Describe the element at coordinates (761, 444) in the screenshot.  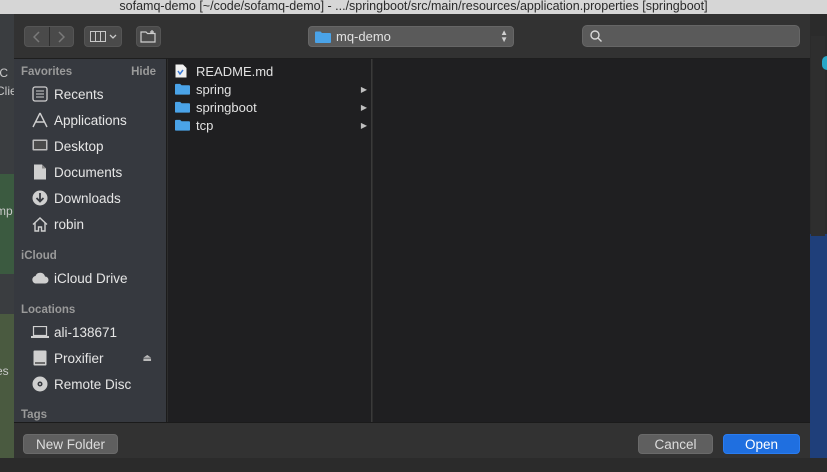
I see `open-button: Open` at that location.